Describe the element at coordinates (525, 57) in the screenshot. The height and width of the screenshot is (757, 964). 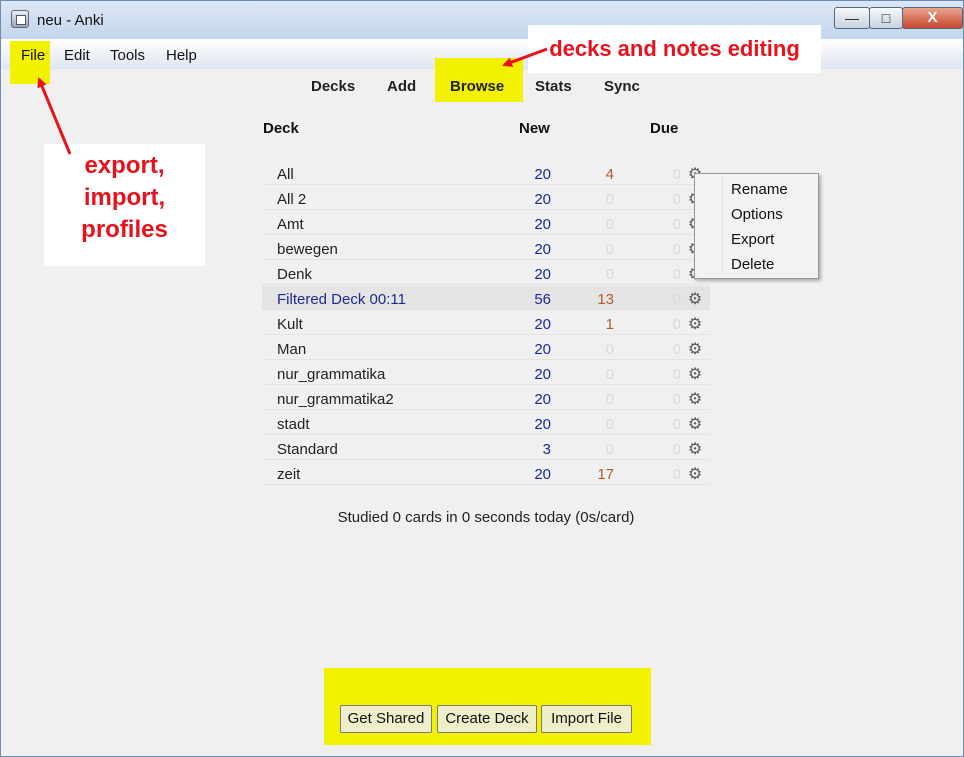
I see `arrow-to-browse` at that location.